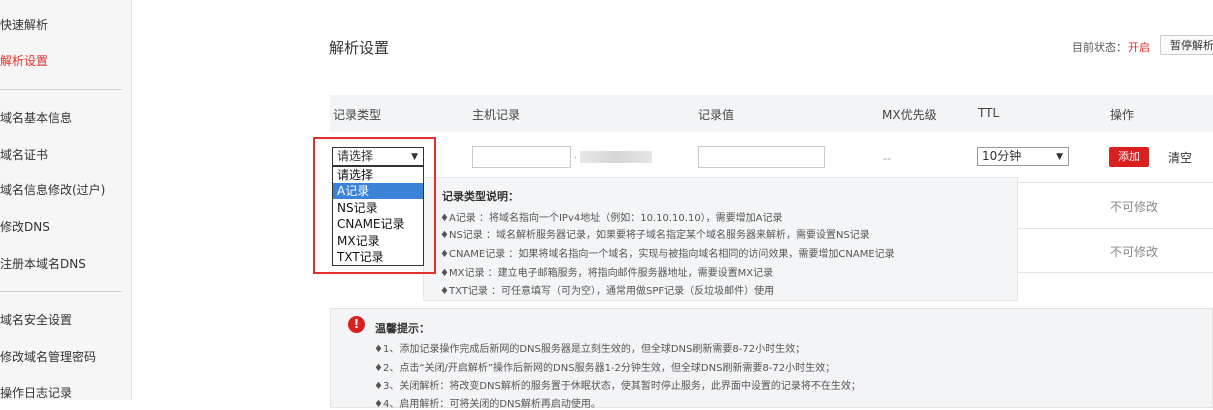 This screenshot has width=1213, height=410. Describe the element at coordinates (1002, 156) in the screenshot. I see `ttl-select-value: 10分钟` at that location.